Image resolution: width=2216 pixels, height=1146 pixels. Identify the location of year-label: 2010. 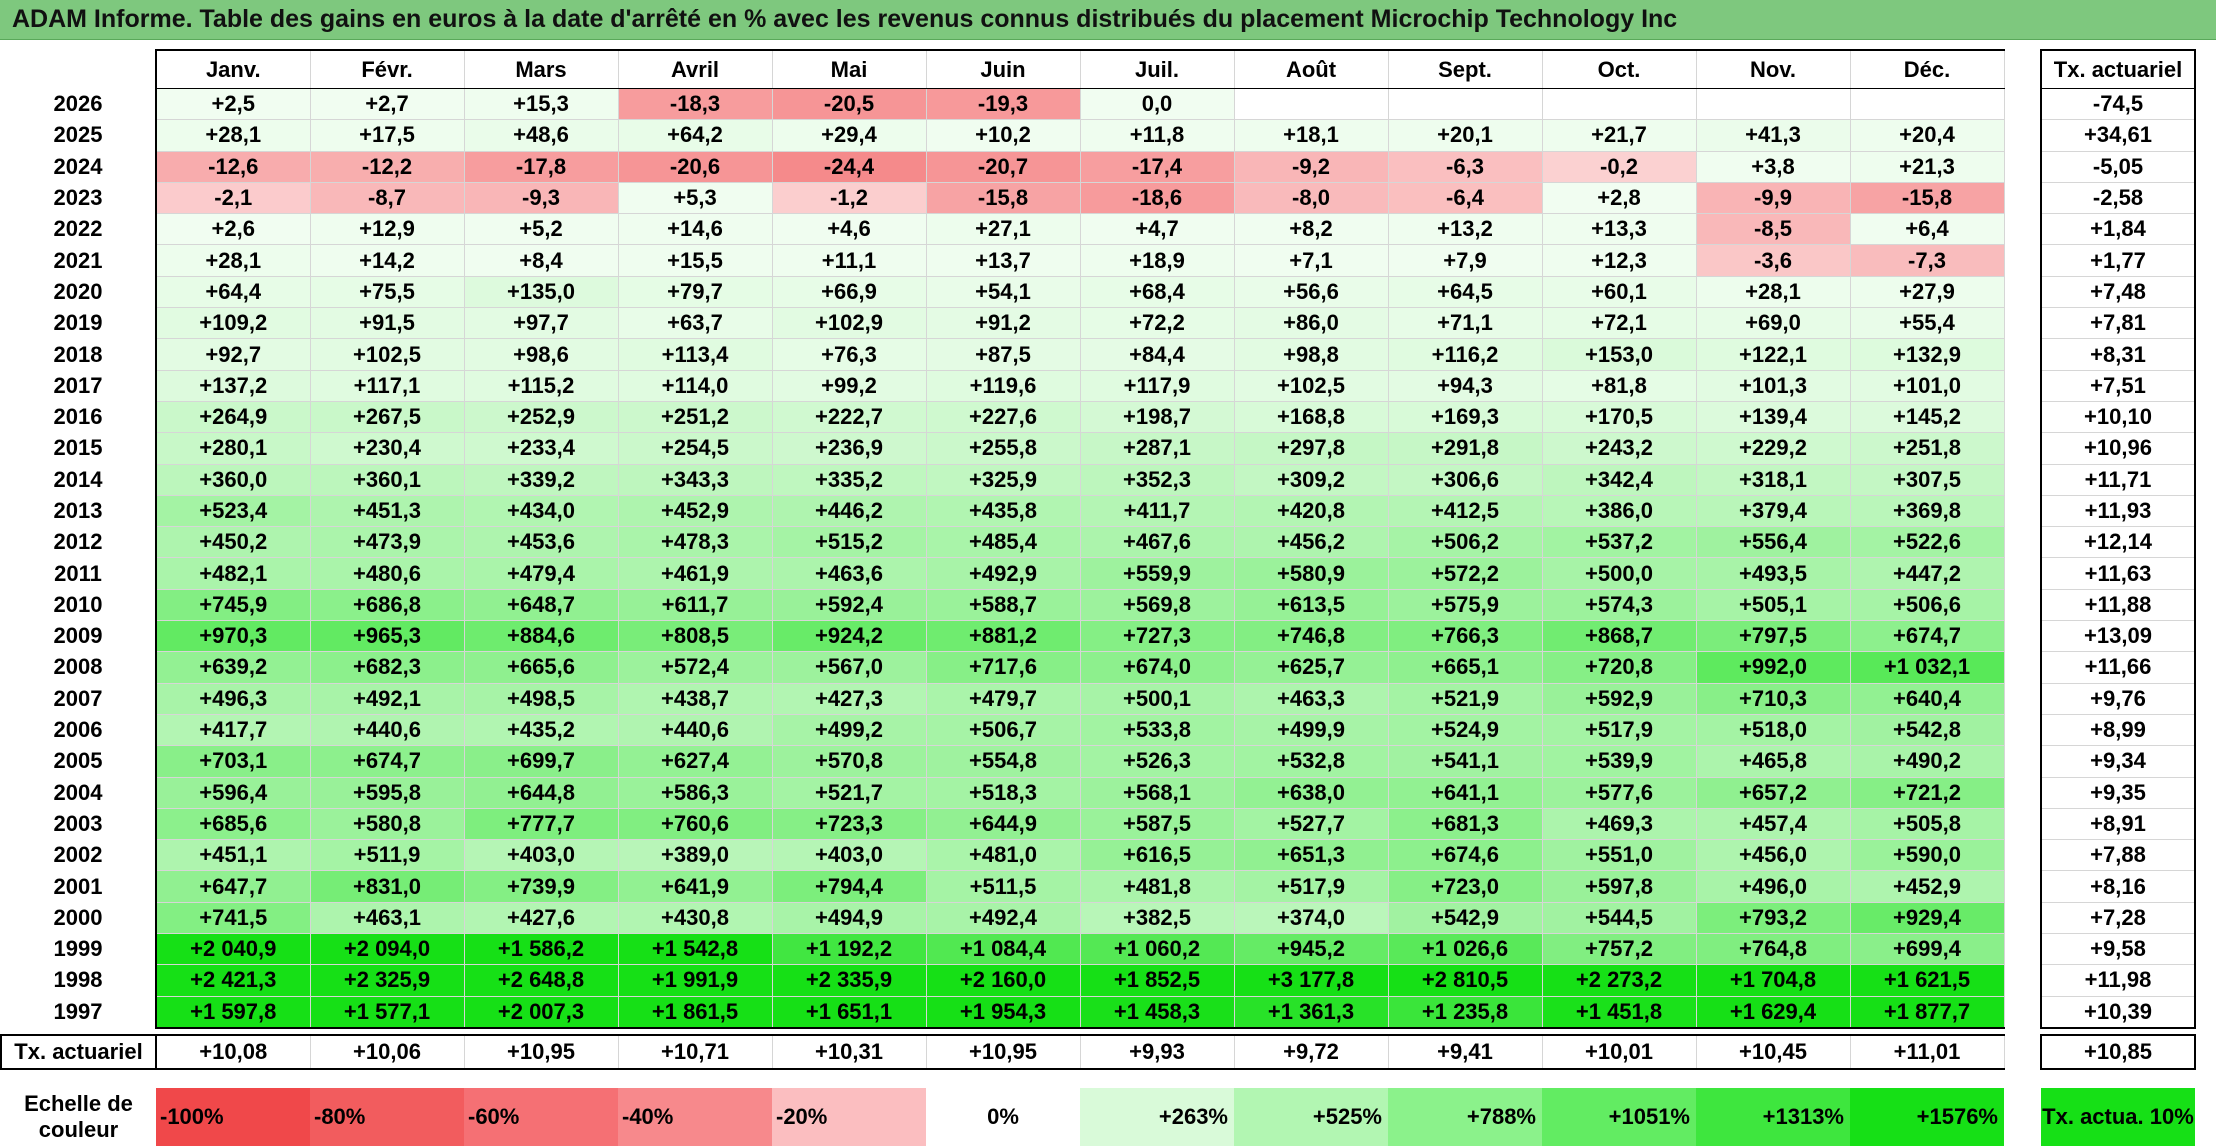
(79, 605).